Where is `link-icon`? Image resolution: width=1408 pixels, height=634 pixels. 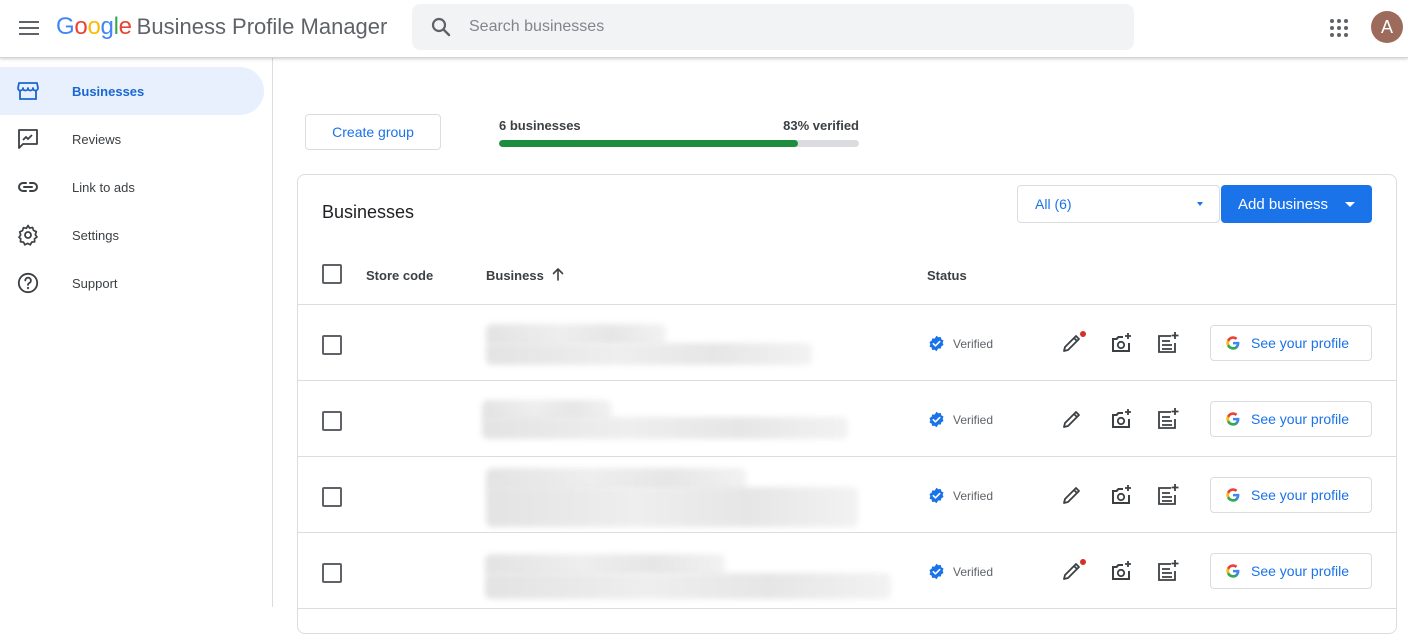
link-icon is located at coordinates (28, 187).